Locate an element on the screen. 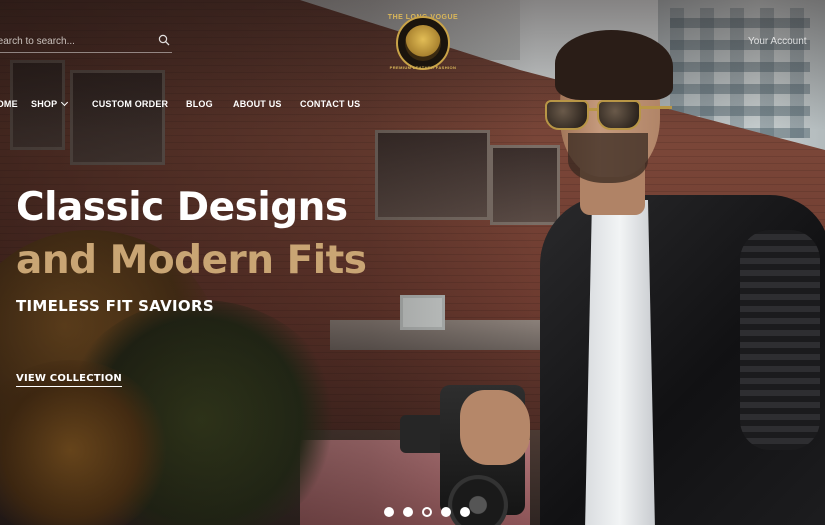  nav-shop: SHOP is located at coordinates (50, 103).